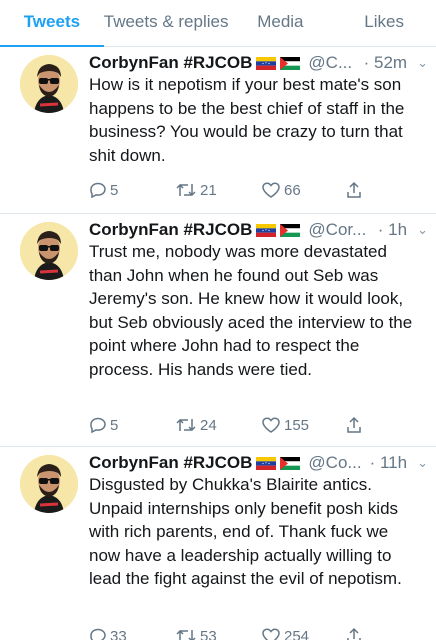  I want to click on tweet-time: · 1h, so click(390, 230).